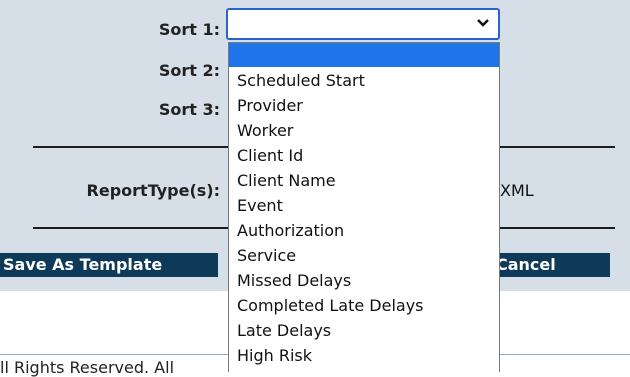  I want to click on save-as-template-button: Save As Template, so click(109, 265).